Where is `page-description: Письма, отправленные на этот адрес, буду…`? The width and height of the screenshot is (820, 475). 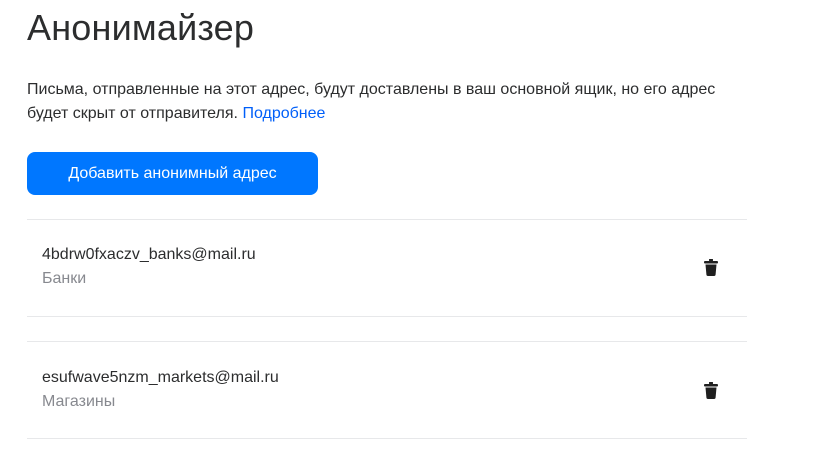
page-description: Письма, отправленные на этот адрес, буду… is located at coordinates (387, 102).